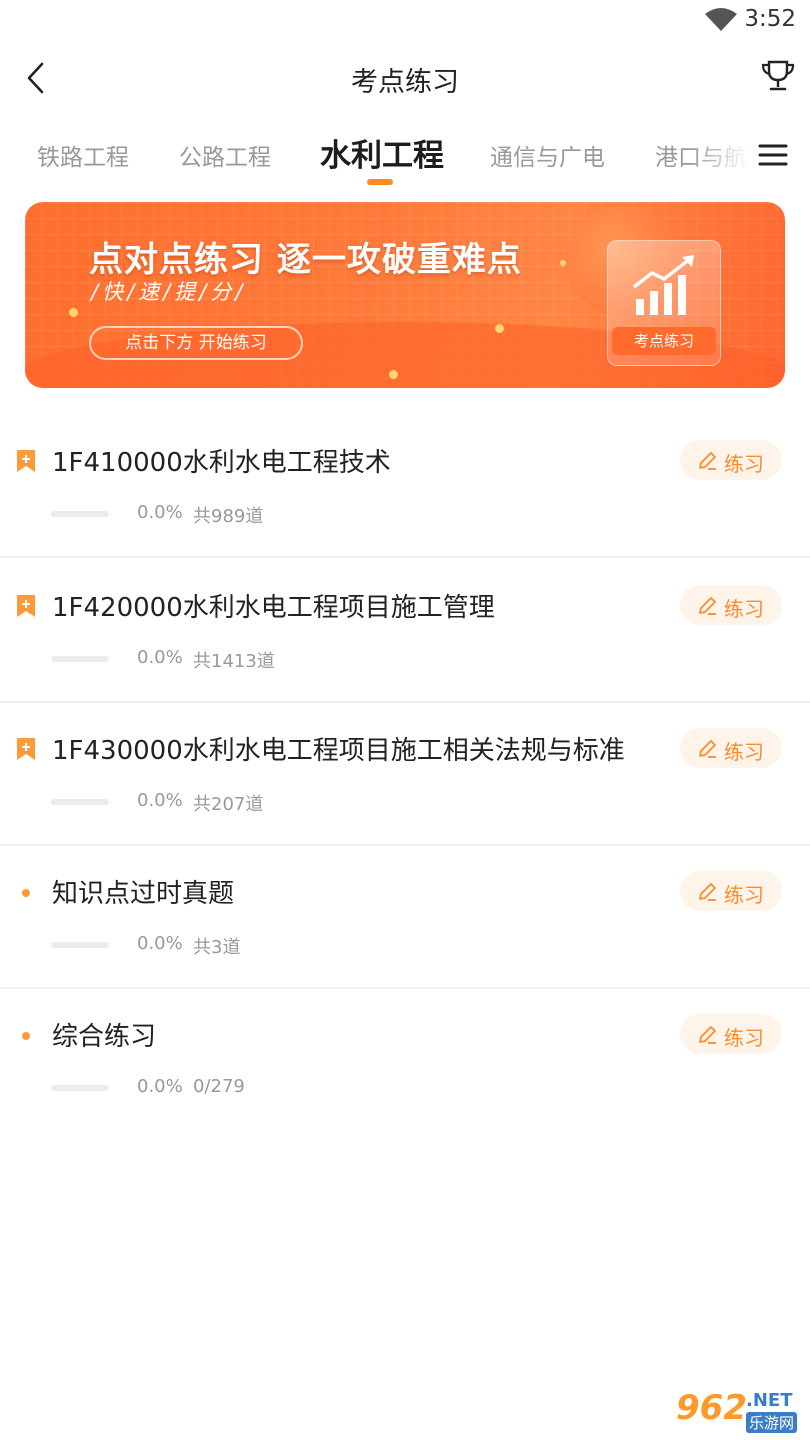 This screenshot has width=810, height=1440. I want to click on banner-cta: 点击下方 开始练习, so click(196, 343).